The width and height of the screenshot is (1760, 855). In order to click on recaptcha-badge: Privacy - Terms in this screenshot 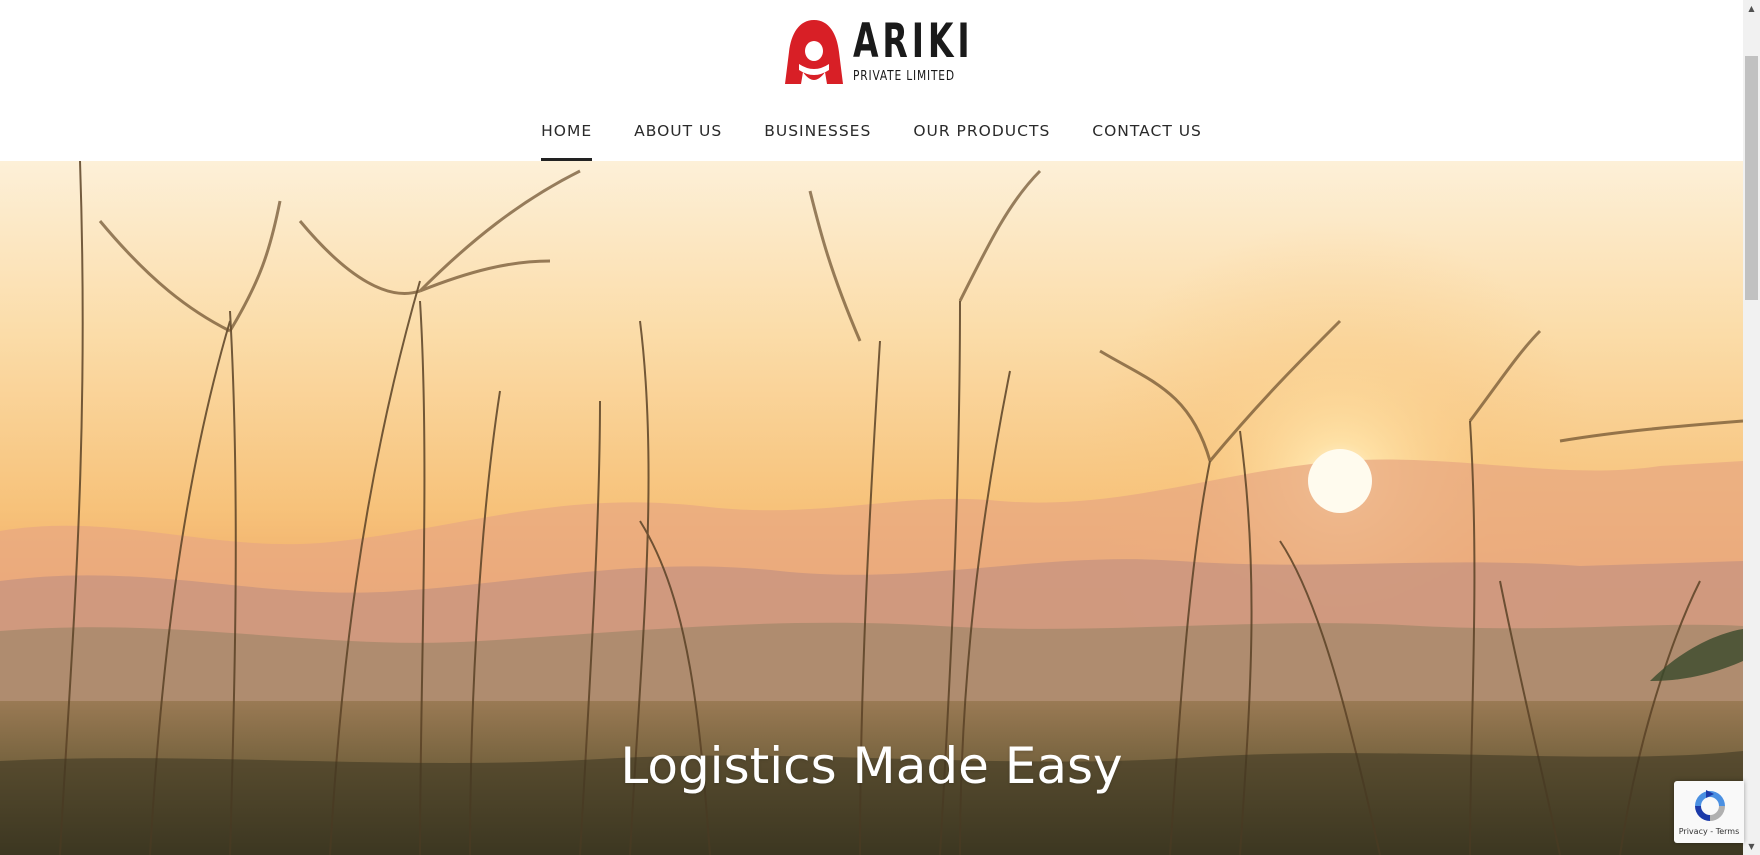, I will do `click(1709, 812)`.